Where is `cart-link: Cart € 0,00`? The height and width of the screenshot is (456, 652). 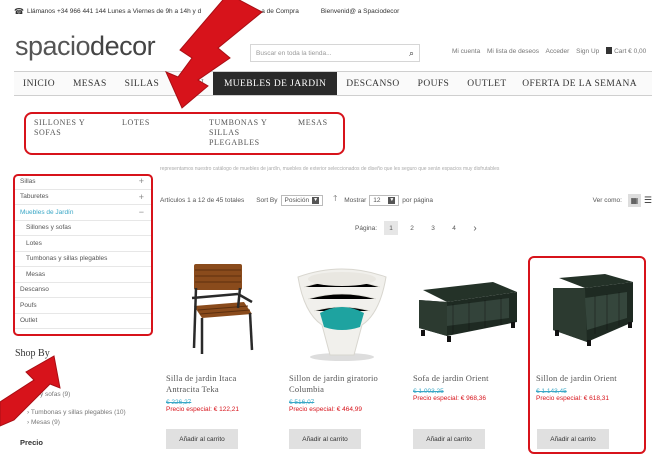
cart-link: Cart € 0,00 is located at coordinates (630, 51).